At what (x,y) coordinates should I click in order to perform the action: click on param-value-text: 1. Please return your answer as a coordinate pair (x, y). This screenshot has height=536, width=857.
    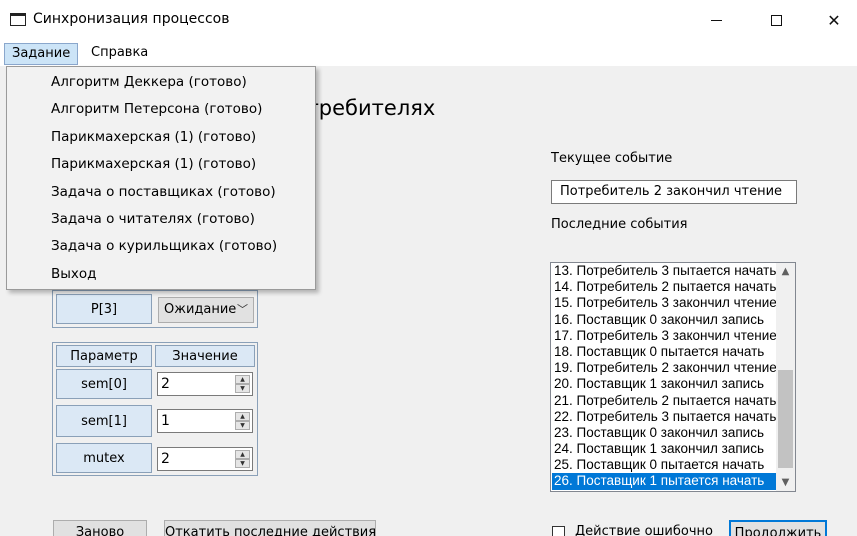
    Looking at the image, I should click on (165, 421).